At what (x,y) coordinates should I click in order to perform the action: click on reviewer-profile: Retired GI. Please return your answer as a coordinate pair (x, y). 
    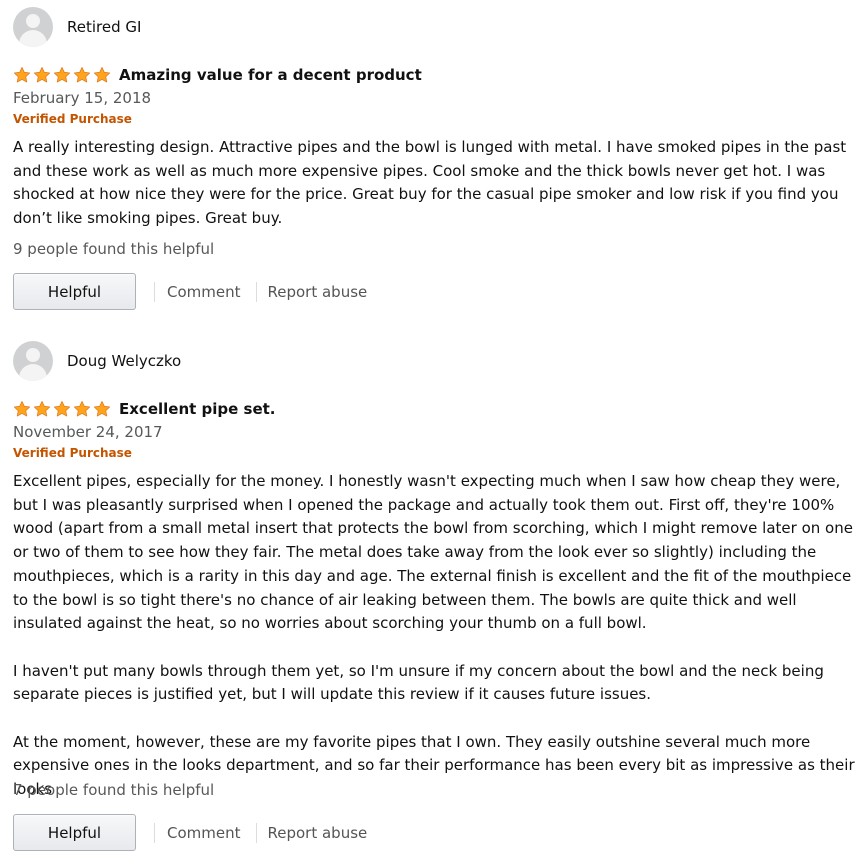
    Looking at the image, I should click on (436, 27).